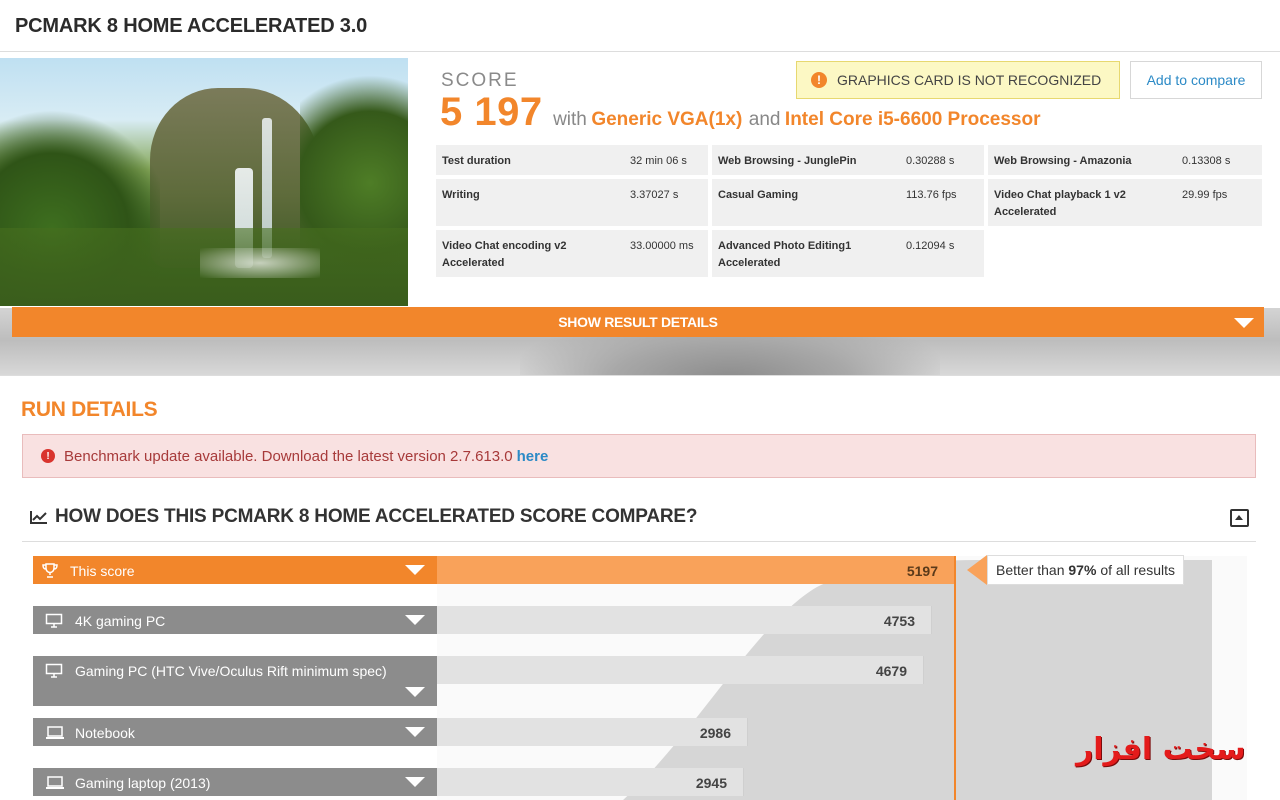 This screenshot has width=1280, height=800. What do you see at coordinates (930, 161) in the screenshot?
I see `metric-value: 0.30288 s` at bounding box center [930, 161].